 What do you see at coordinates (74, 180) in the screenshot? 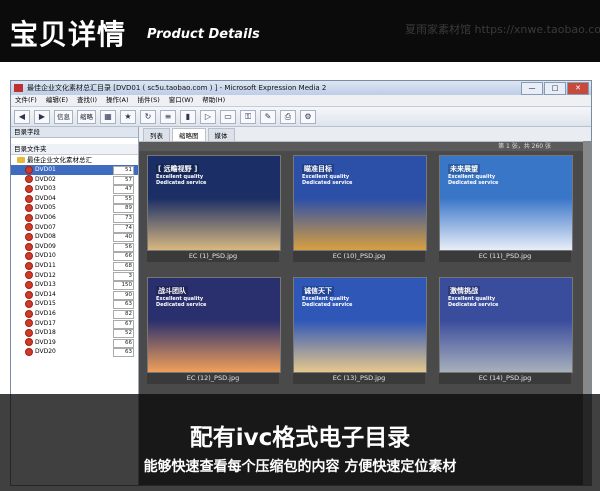
I see `tree-item-dvd02: DVD02 57` at bounding box center [74, 180].